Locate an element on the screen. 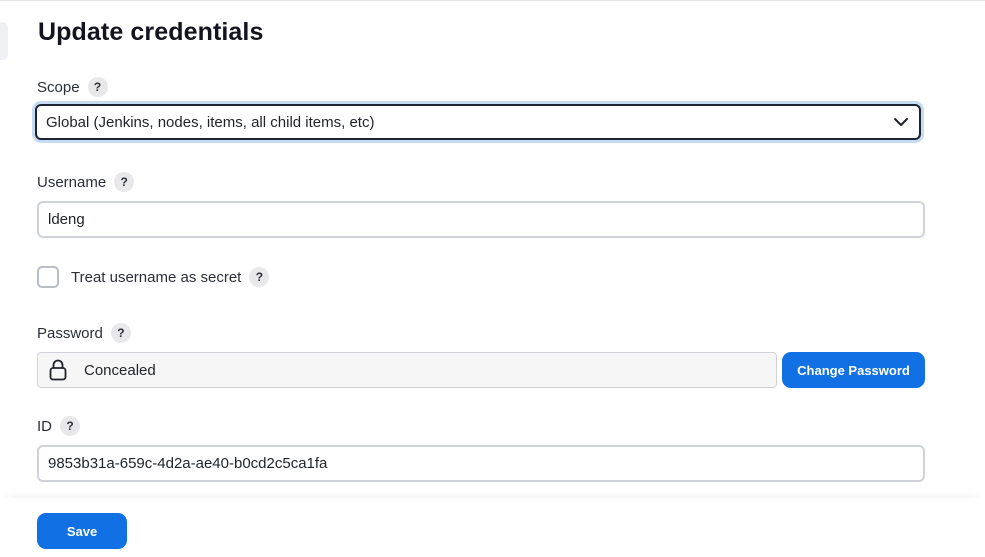  id-help-icon: ? is located at coordinates (70, 426).